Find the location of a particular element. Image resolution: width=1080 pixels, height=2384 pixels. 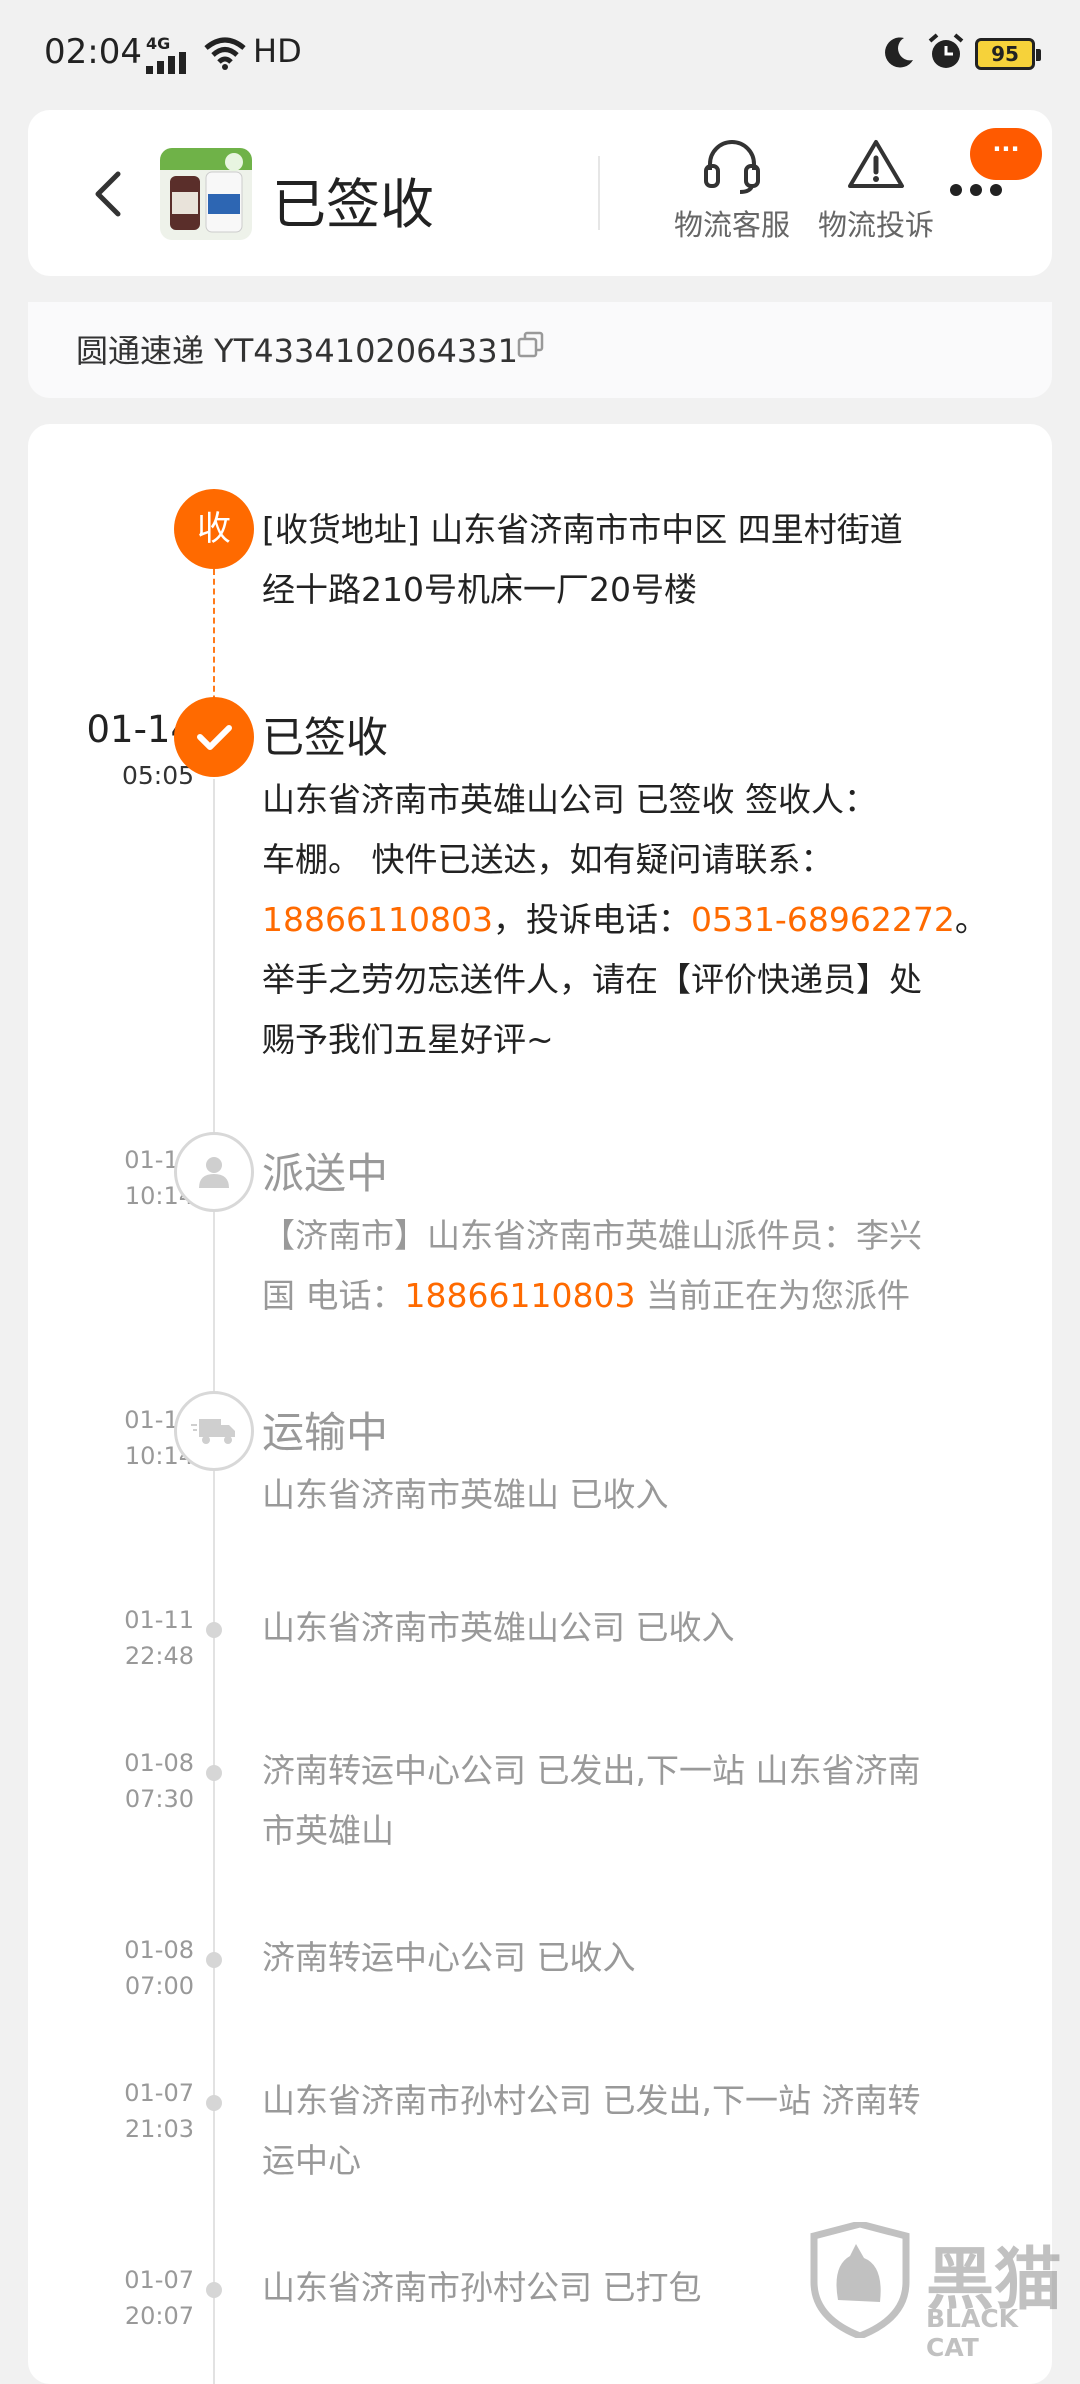

signed-line-3: 18866110803，投诉电话：0531-68962272。 is located at coordinates (642, 920).